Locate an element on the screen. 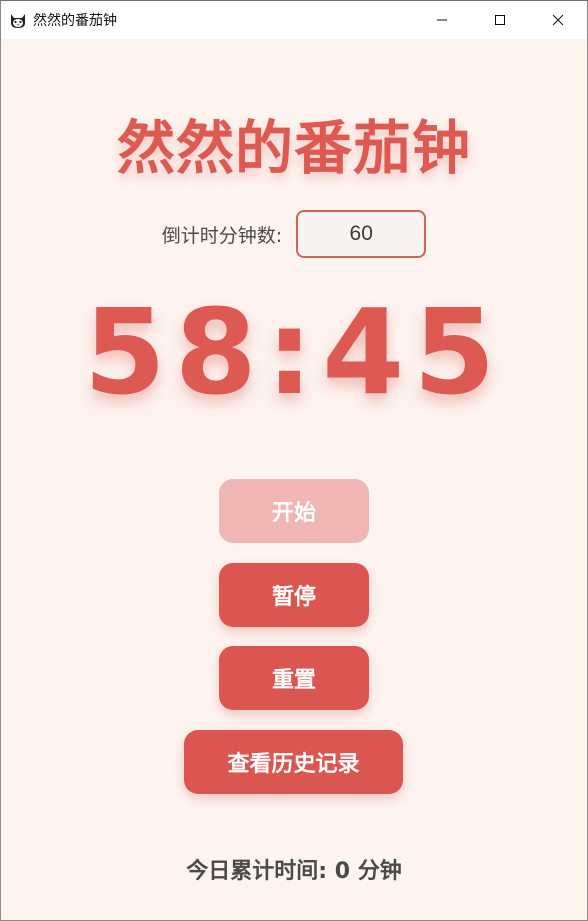  cat-face-icon is located at coordinates (18, 20).